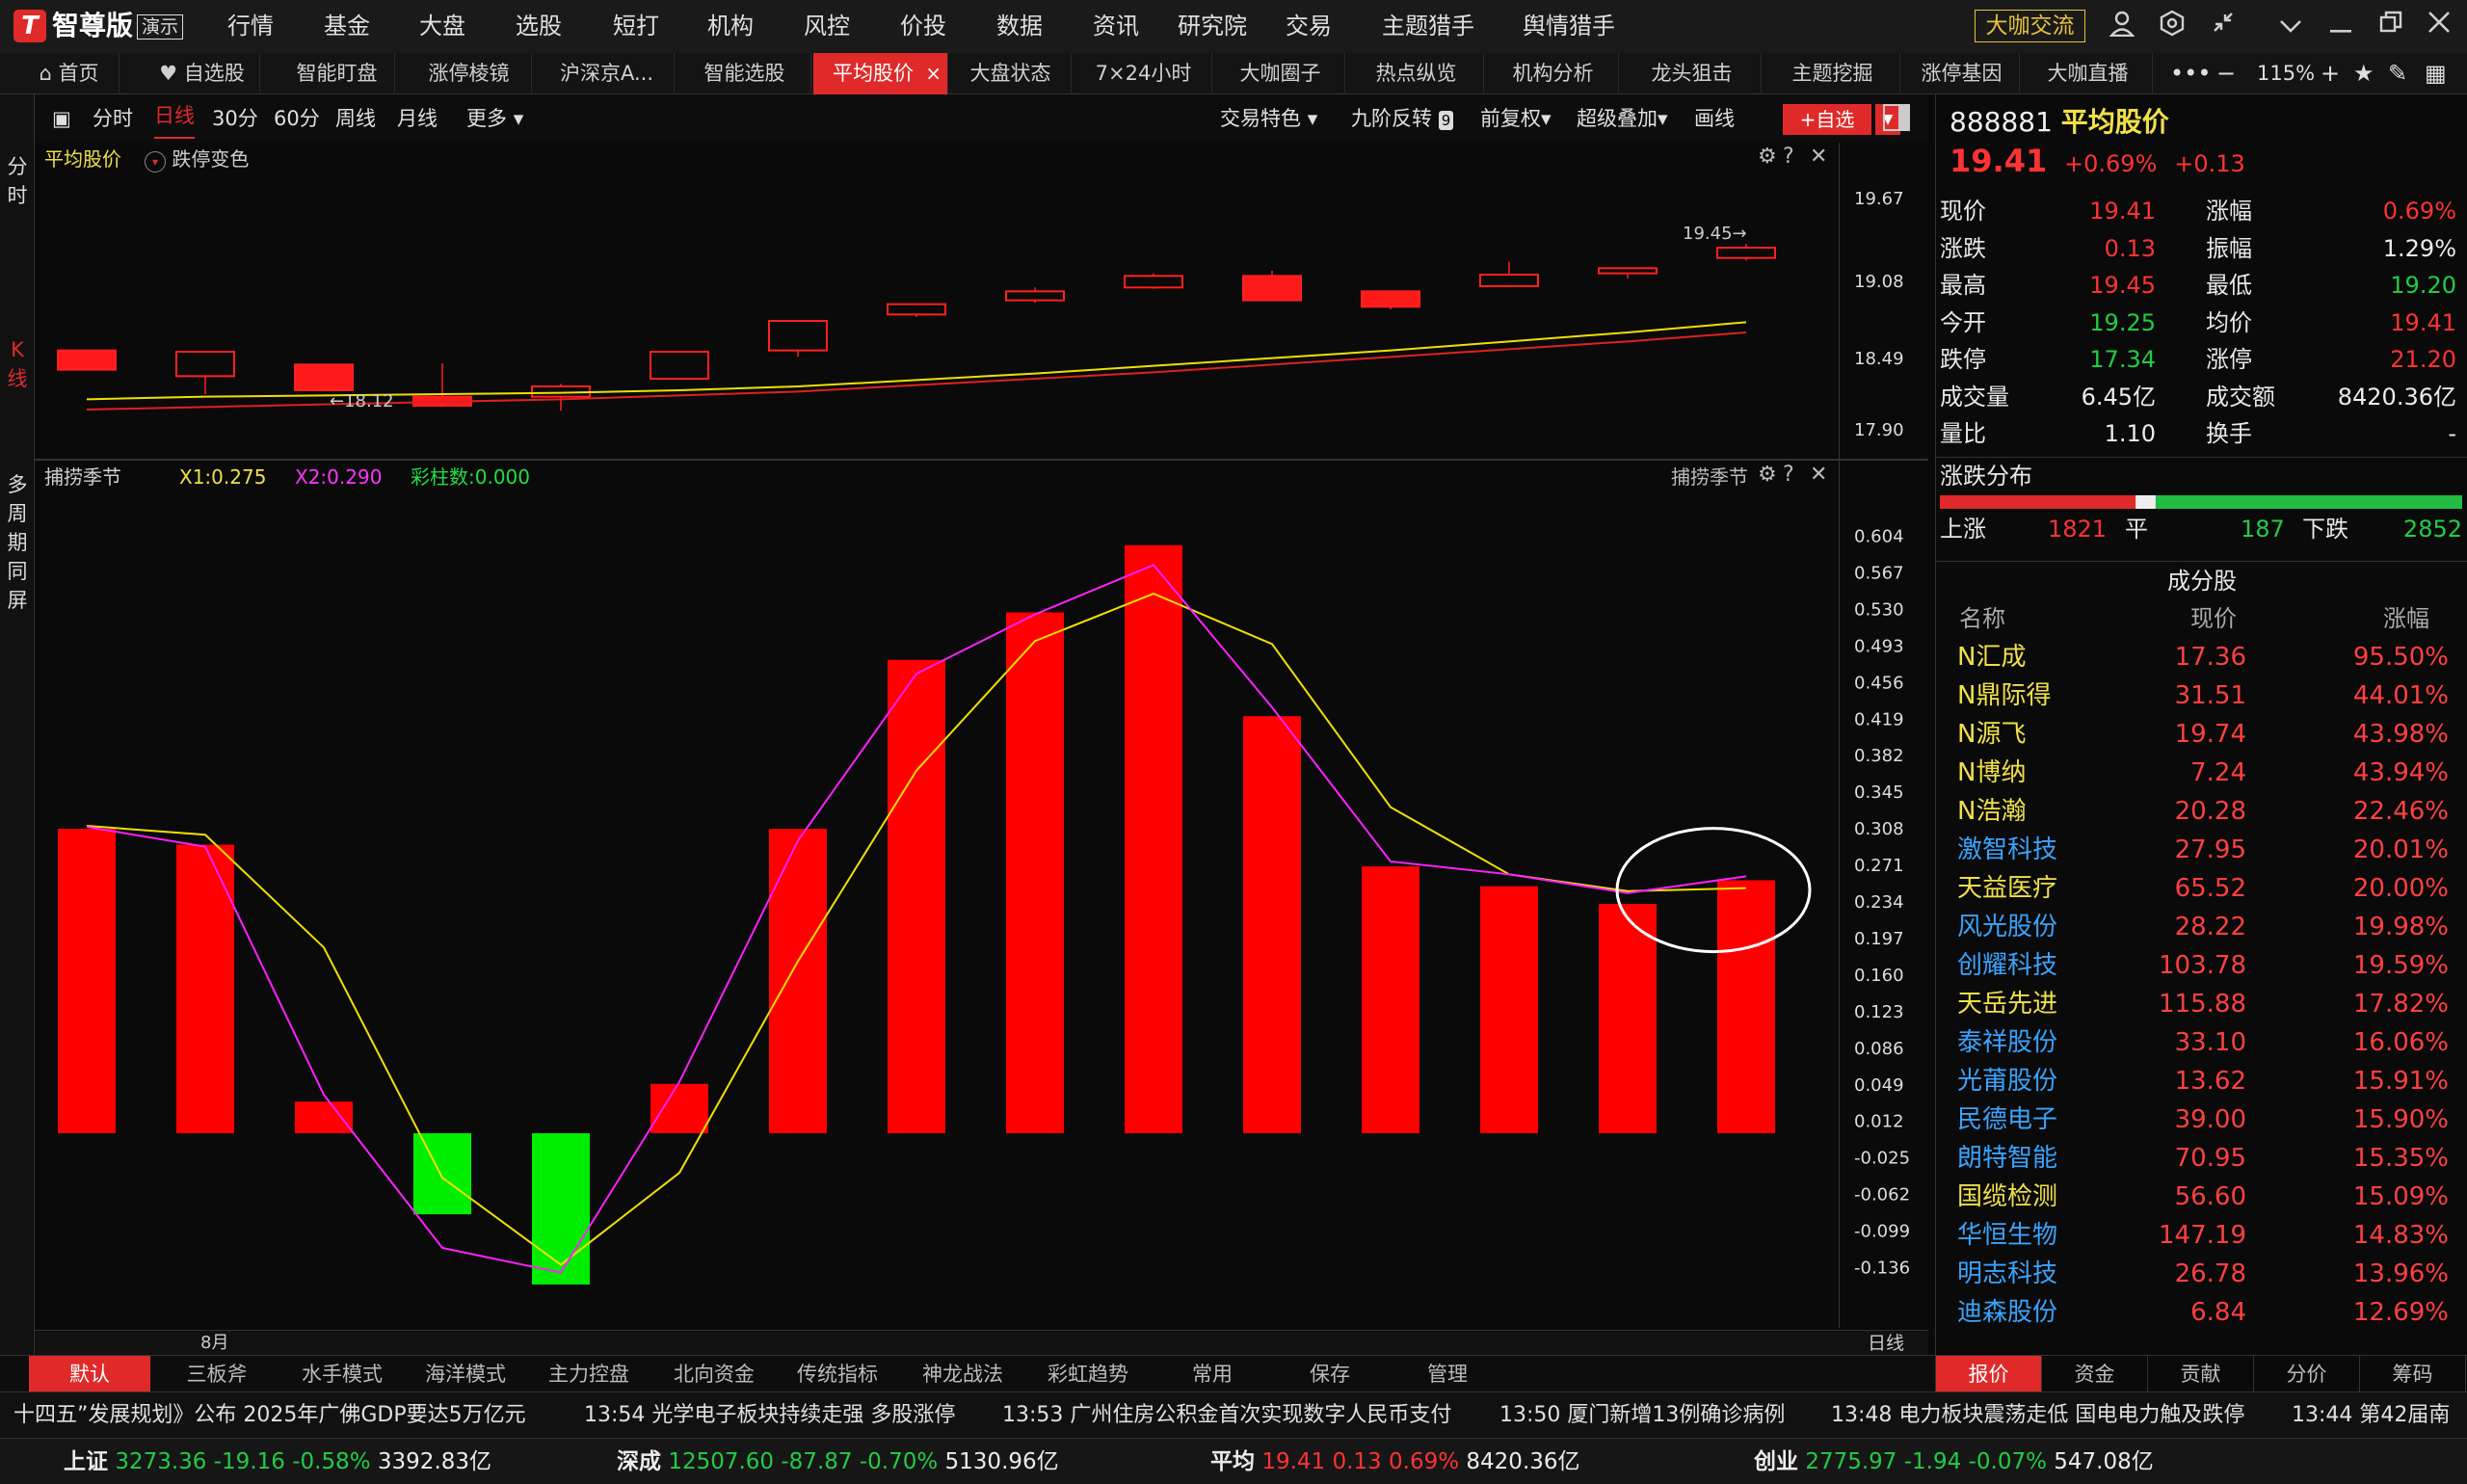 The height and width of the screenshot is (1484, 2467). I want to click on stock-row: 风光股份 28.22 19.98%, so click(2201, 927).